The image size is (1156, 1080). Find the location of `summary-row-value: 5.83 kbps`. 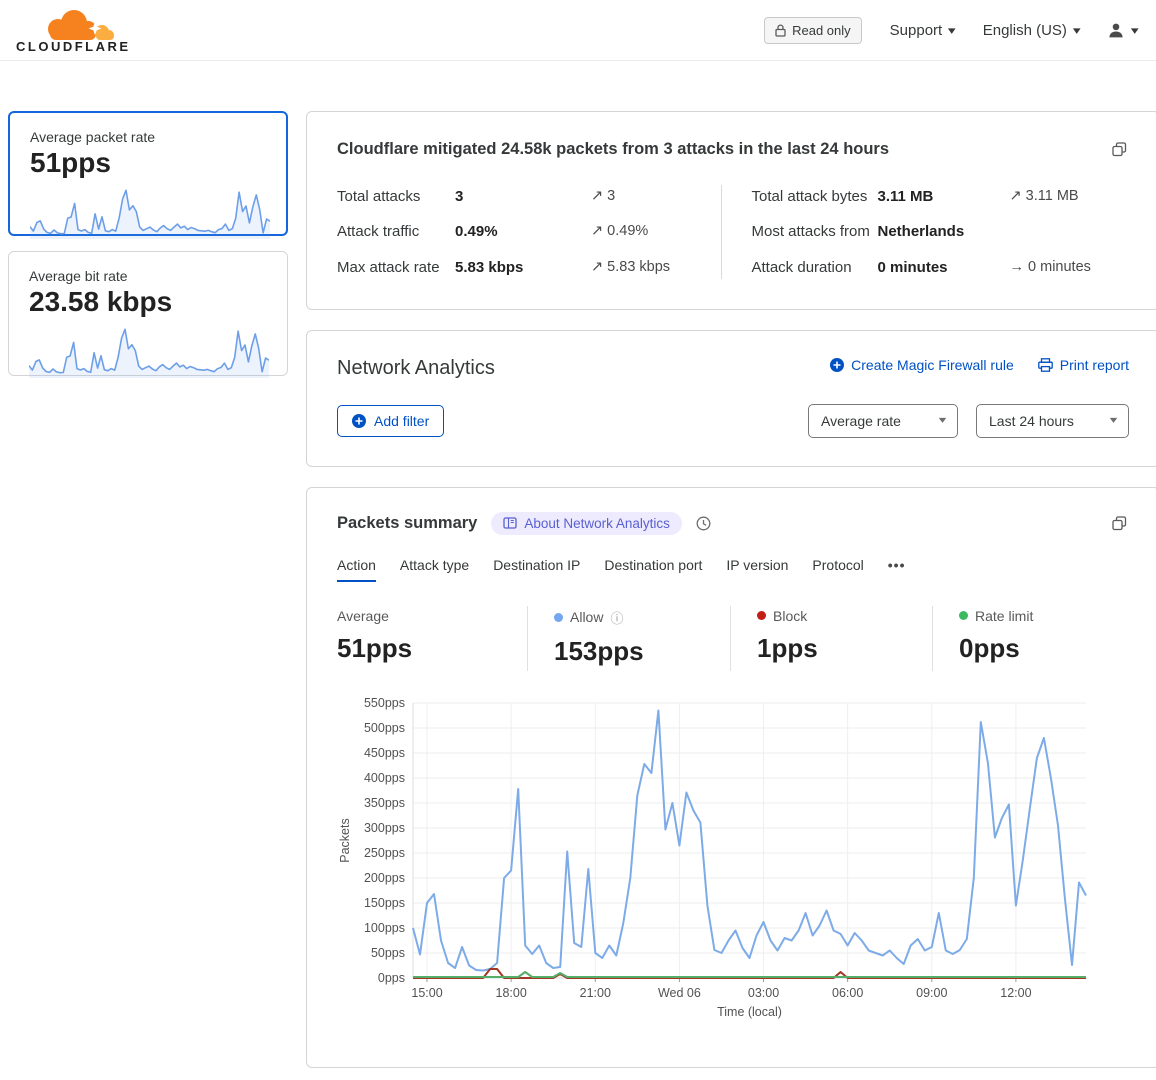

summary-row-value: 5.83 kbps is located at coordinates (489, 267).